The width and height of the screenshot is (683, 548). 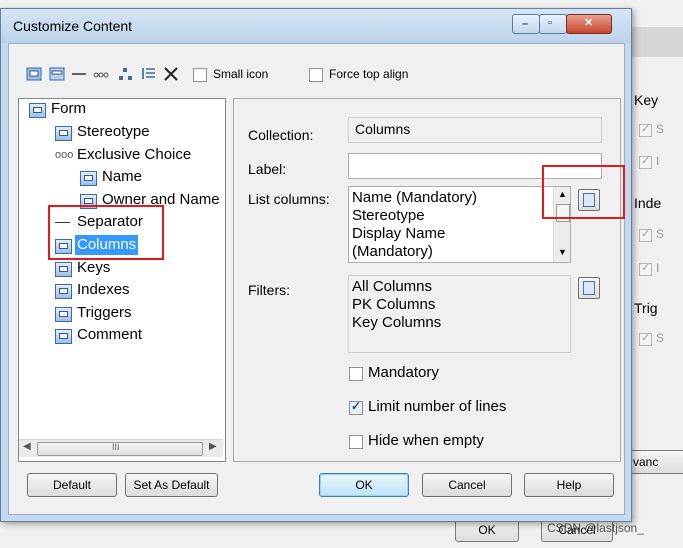 I want to click on tree-item-label: Exclusive Choice, so click(x=134, y=154).